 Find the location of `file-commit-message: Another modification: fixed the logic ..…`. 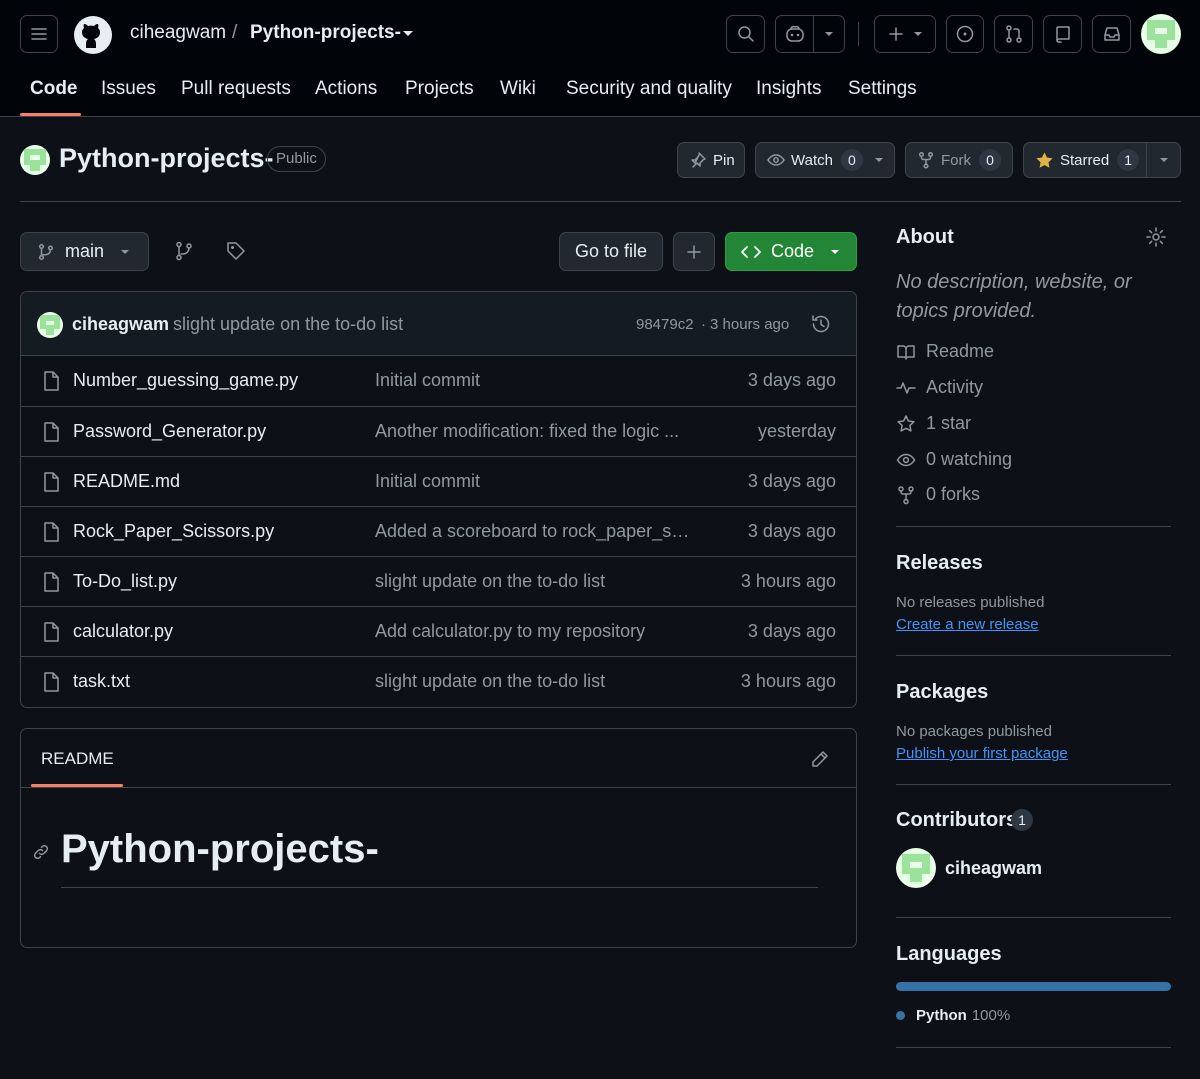

file-commit-message: Another modification: fixed the logic ..… is located at coordinates (535, 431).